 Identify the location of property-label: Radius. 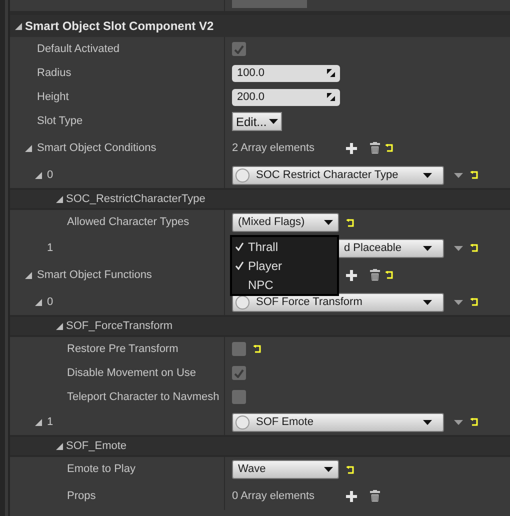
(54, 73).